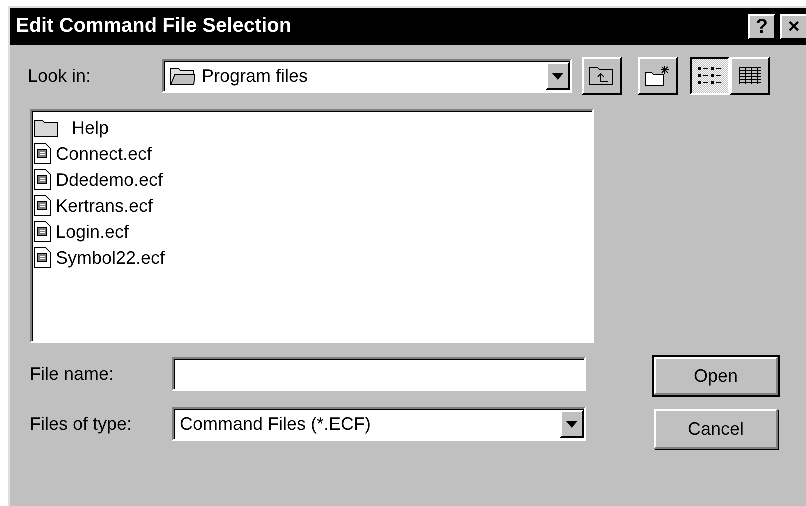  Describe the element at coordinates (93, 232) in the screenshot. I see `file-list-item: Login.ecf` at that location.